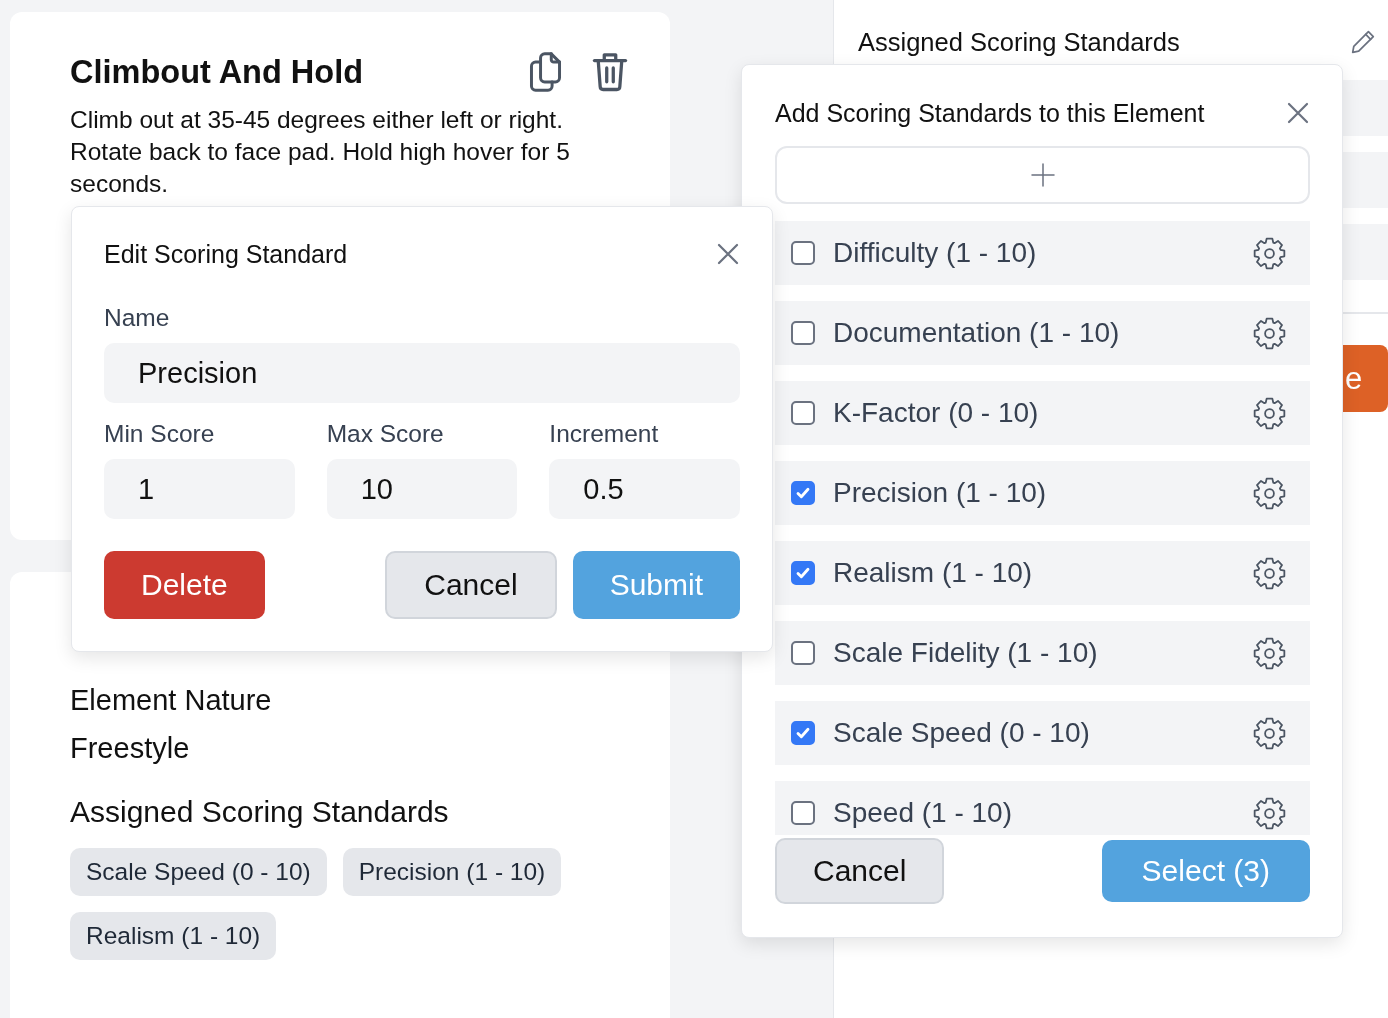  I want to click on standard-tag: Precision (1 - 10), so click(452, 872).